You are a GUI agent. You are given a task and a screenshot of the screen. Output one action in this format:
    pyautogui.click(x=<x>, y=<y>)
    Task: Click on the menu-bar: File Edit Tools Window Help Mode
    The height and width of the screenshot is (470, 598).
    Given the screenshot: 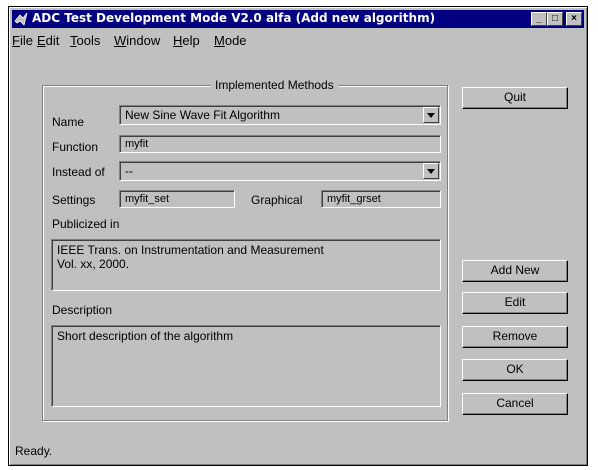 What is the action you would take?
    pyautogui.click(x=298, y=41)
    